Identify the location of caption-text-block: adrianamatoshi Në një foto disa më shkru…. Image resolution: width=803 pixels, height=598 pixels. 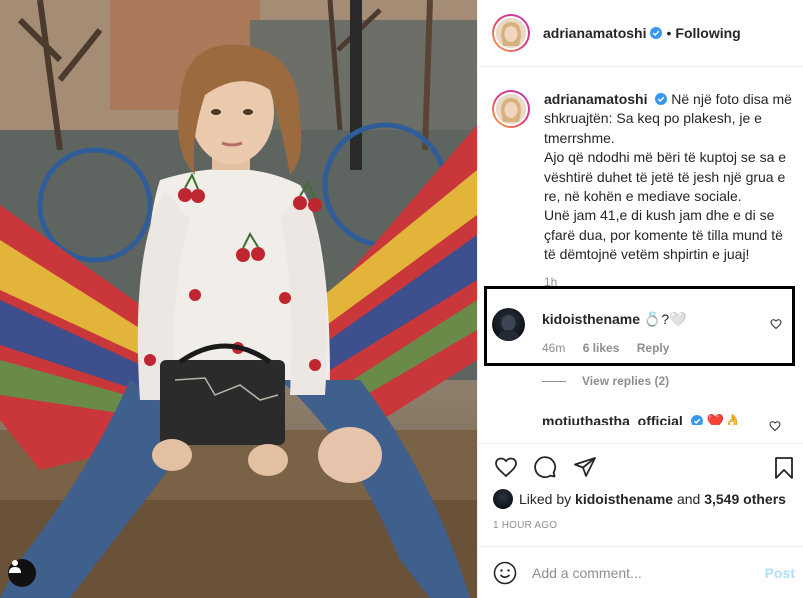
(668, 177).